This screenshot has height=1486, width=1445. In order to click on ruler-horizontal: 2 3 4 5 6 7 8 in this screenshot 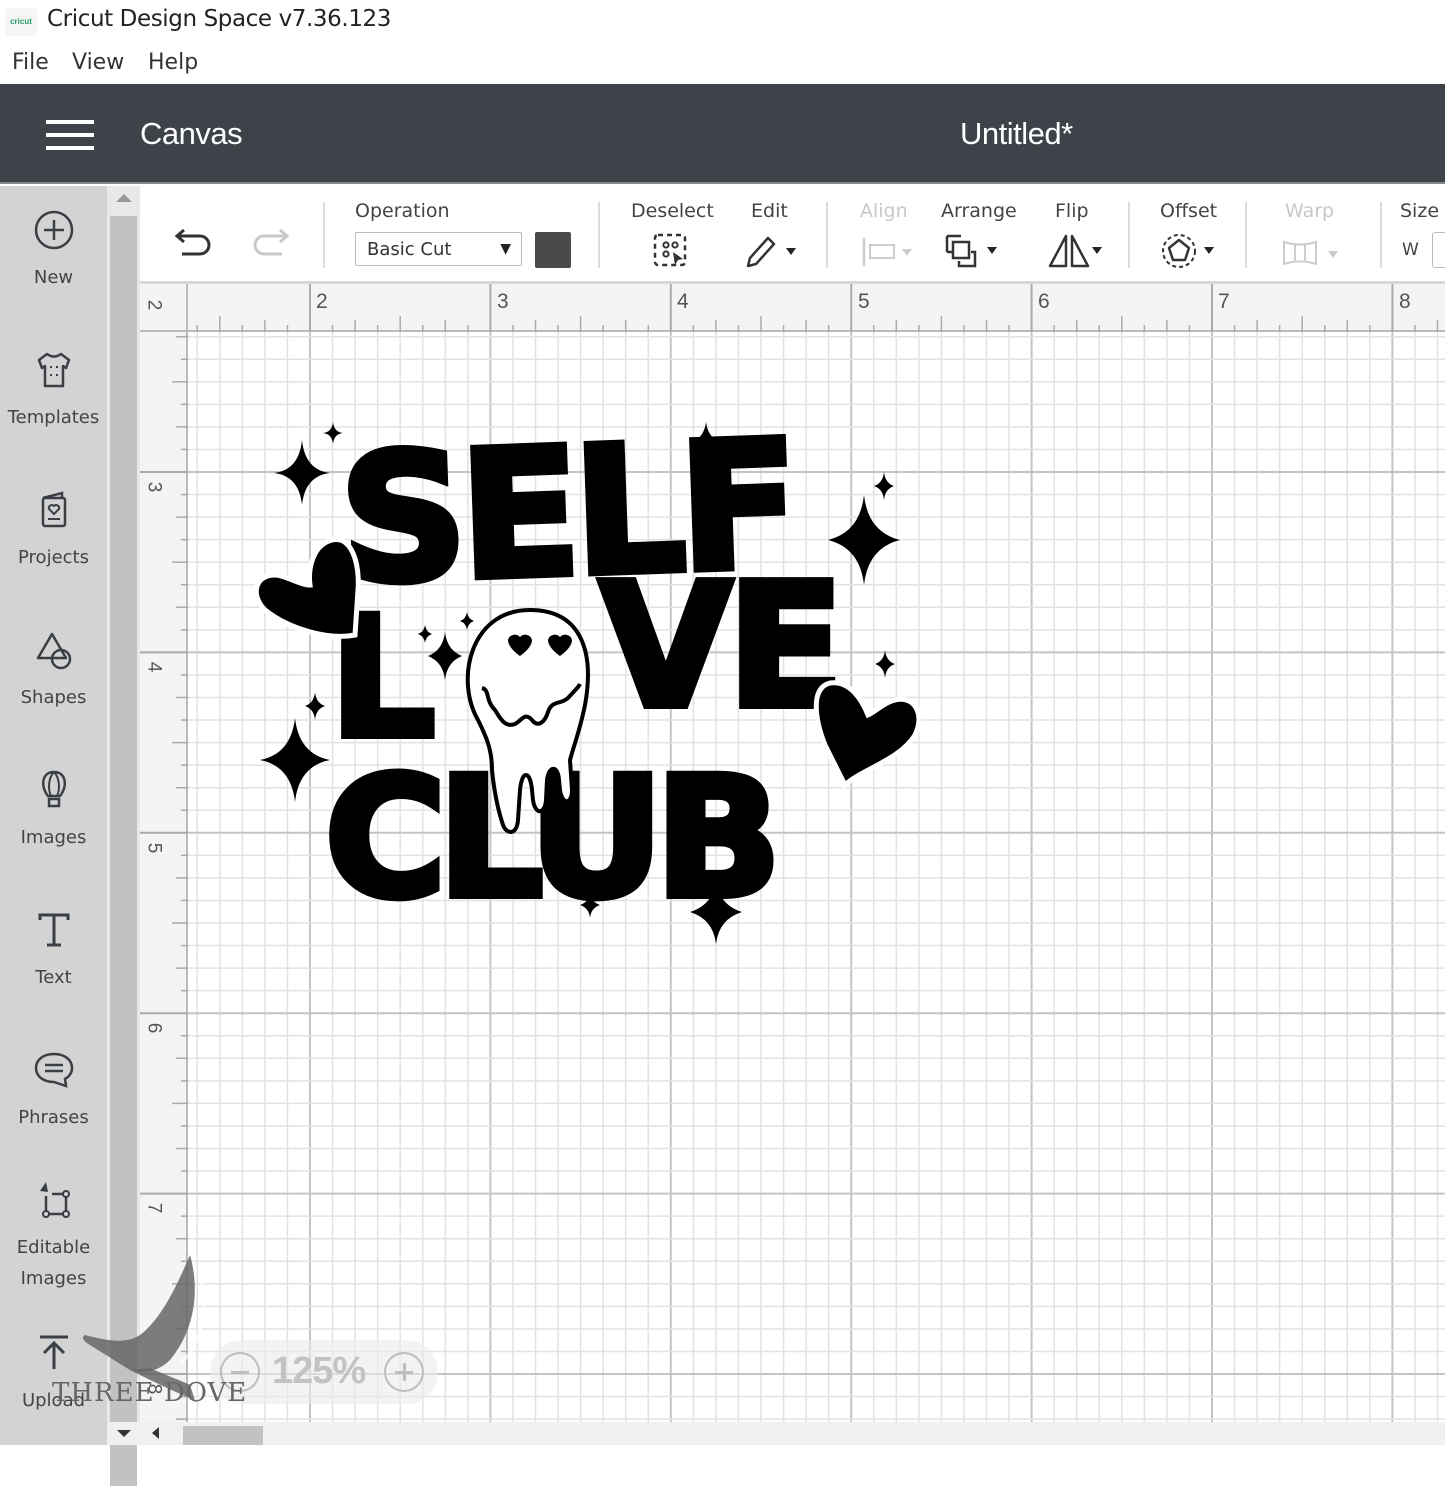, I will do `click(792, 308)`.